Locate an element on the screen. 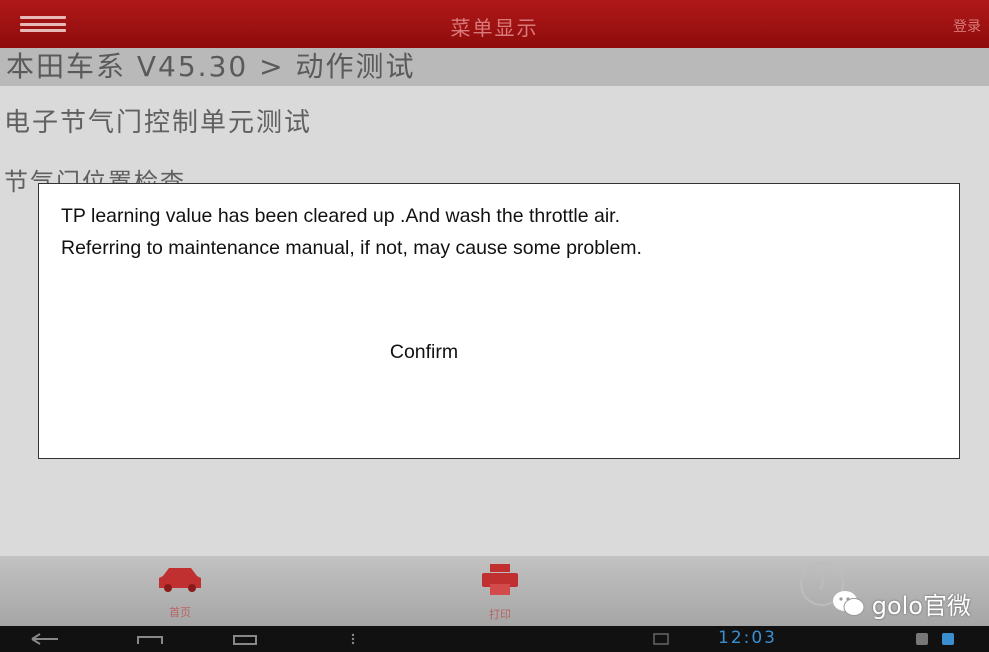 The image size is (989, 652). home-label: 首页 is located at coordinates (180, 612).